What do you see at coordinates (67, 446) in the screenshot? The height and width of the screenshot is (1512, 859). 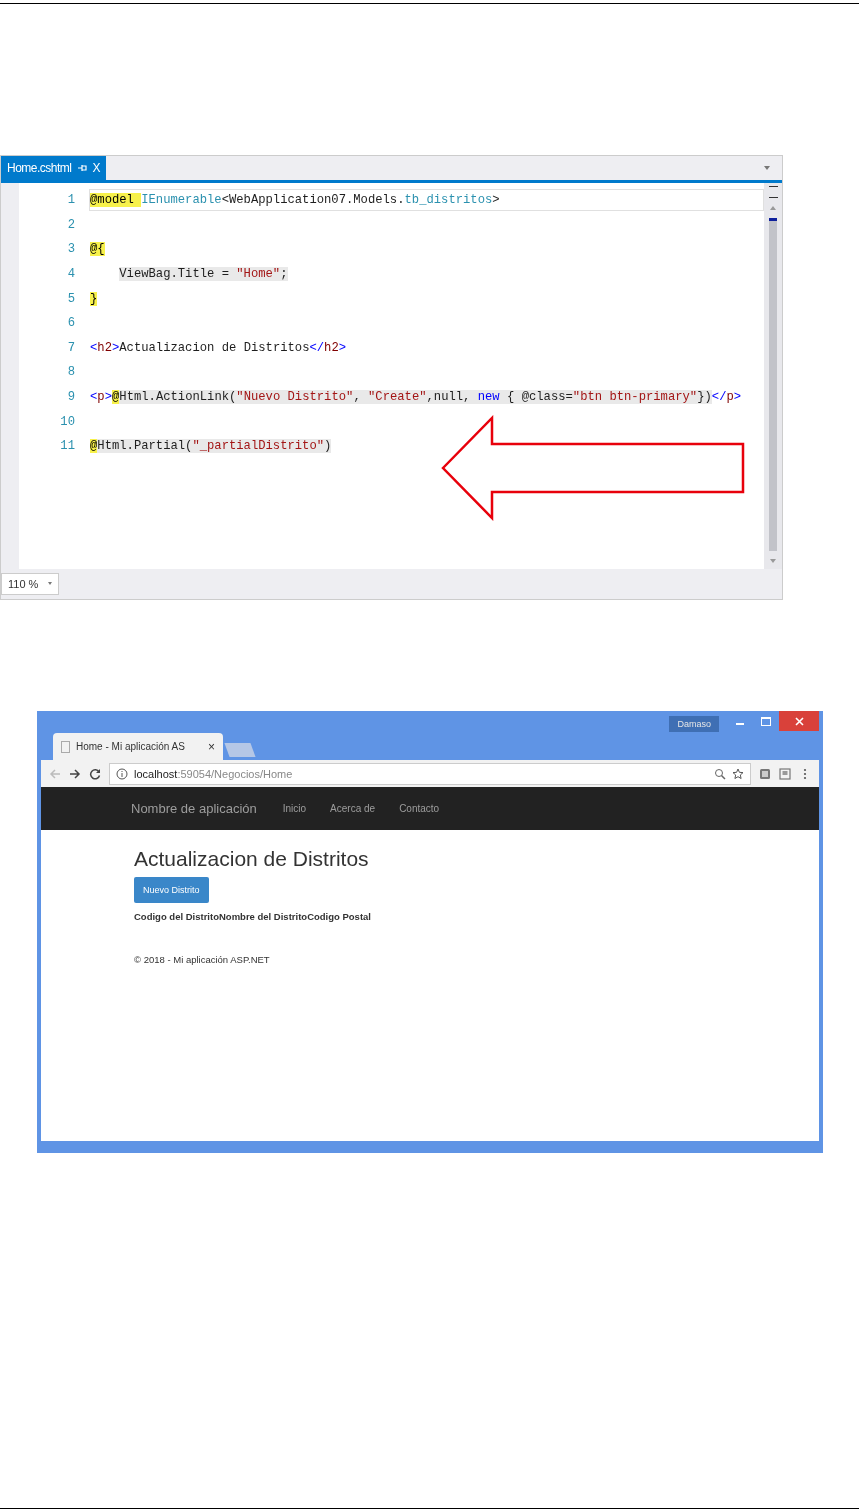 I see `line-number: 11` at bounding box center [67, 446].